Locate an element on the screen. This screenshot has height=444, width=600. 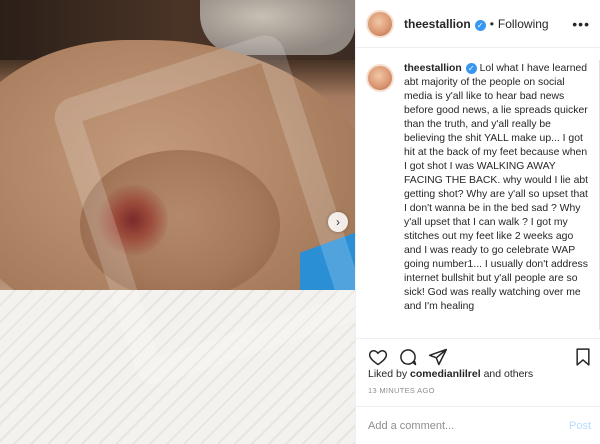
bookmark-icon is located at coordinates (583, 357).